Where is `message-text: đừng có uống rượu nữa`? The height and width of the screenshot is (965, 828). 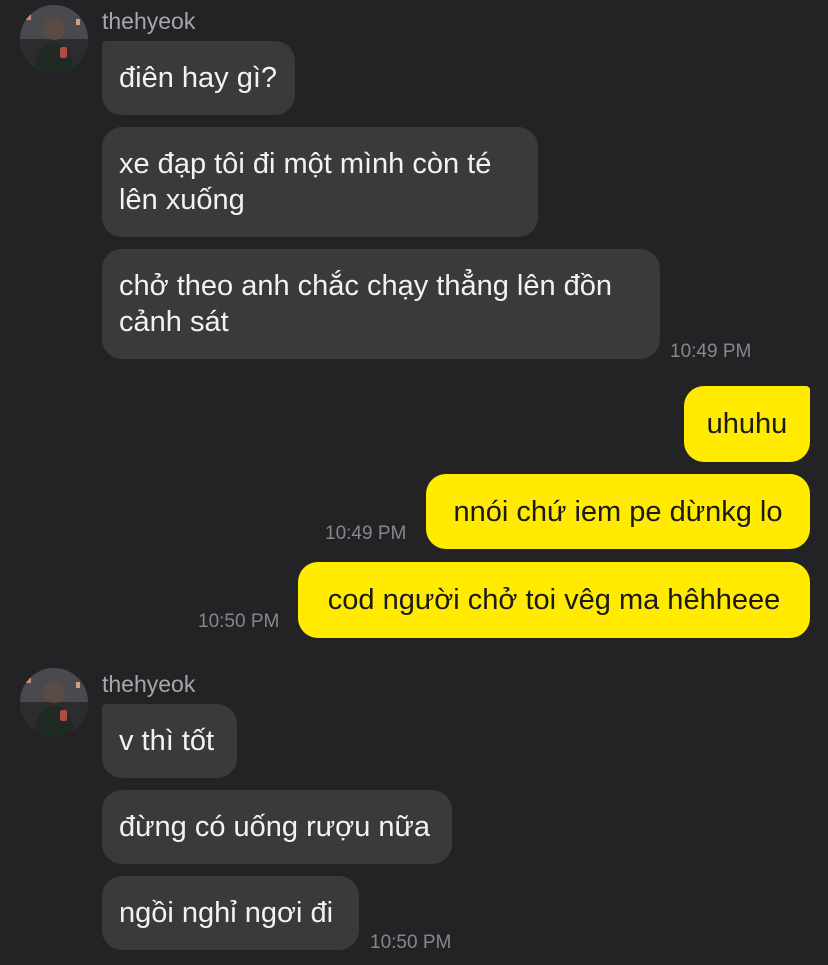
message-text: đừng có uống rượu nữa is located at coordinates (275, 827).